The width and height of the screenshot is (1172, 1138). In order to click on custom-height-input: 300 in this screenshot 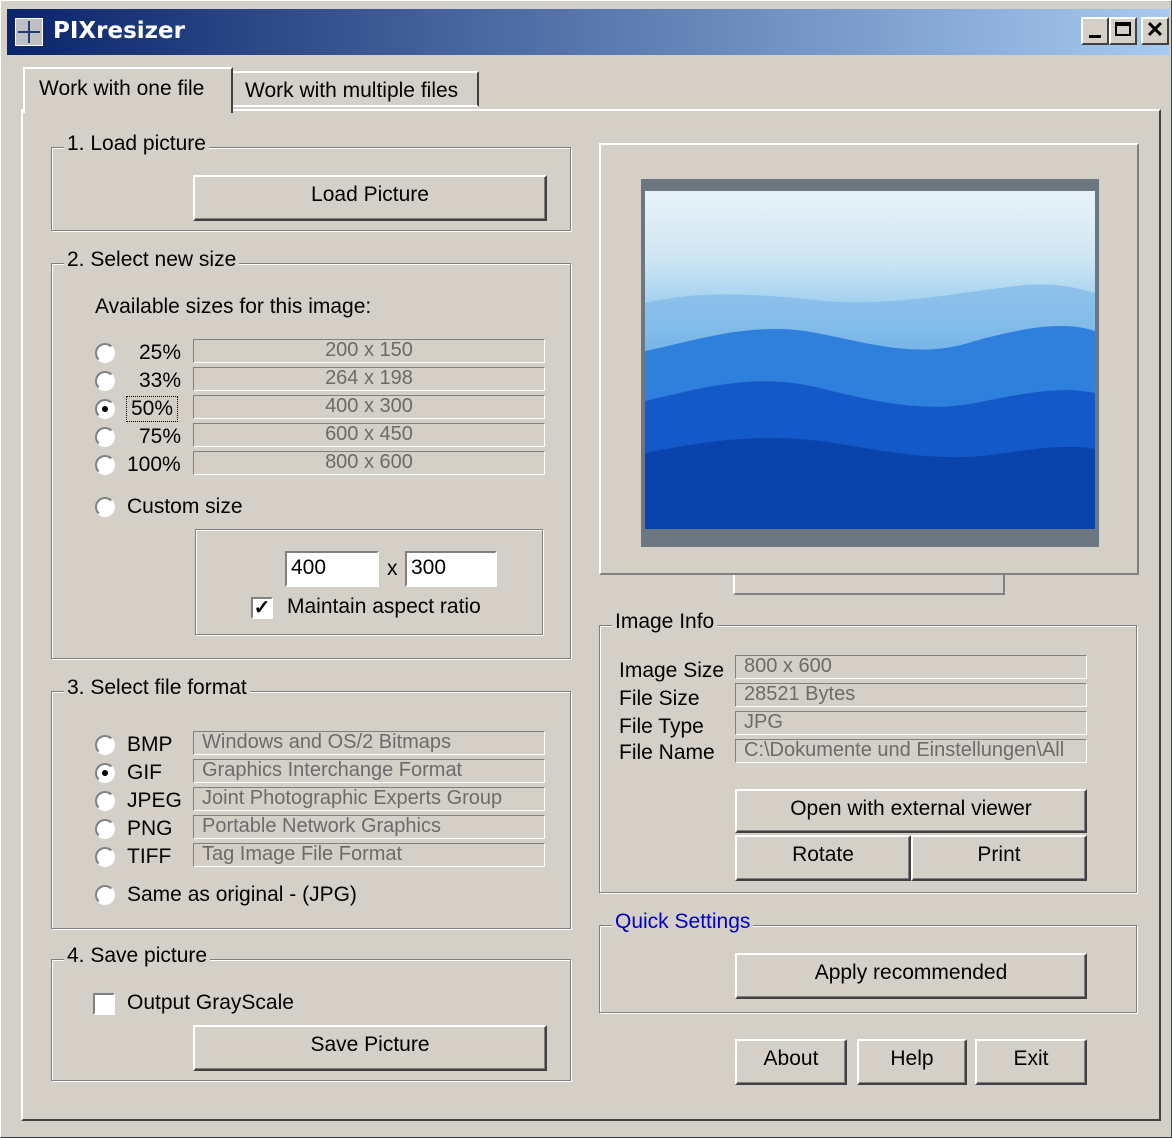, I will do `click(451, 569)`.